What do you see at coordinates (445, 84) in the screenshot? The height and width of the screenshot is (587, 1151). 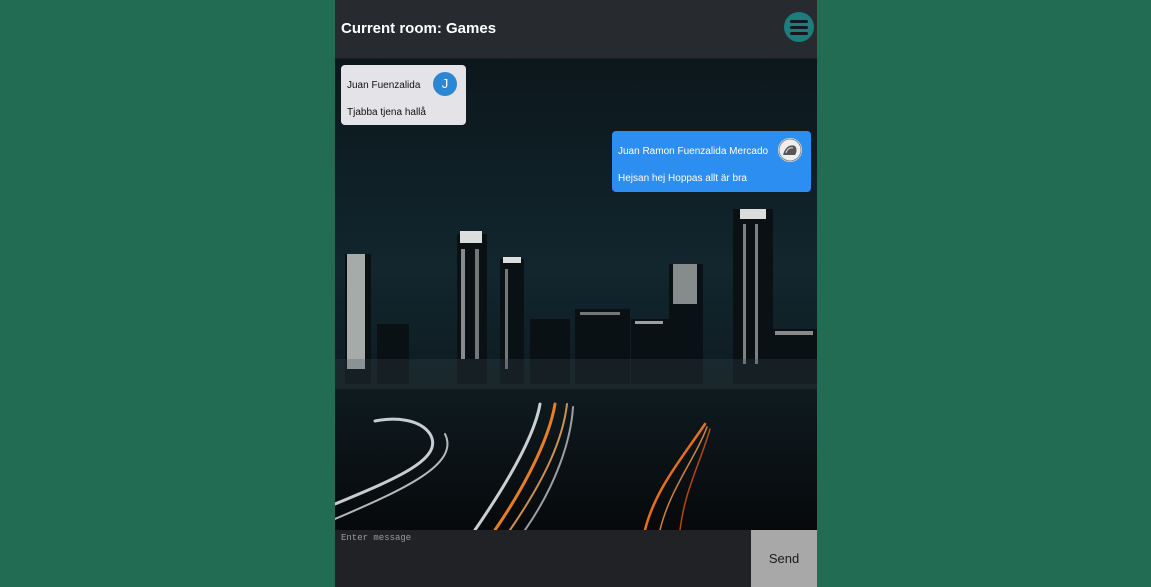 I see `avatar: J` at bounding box center [445, 84].